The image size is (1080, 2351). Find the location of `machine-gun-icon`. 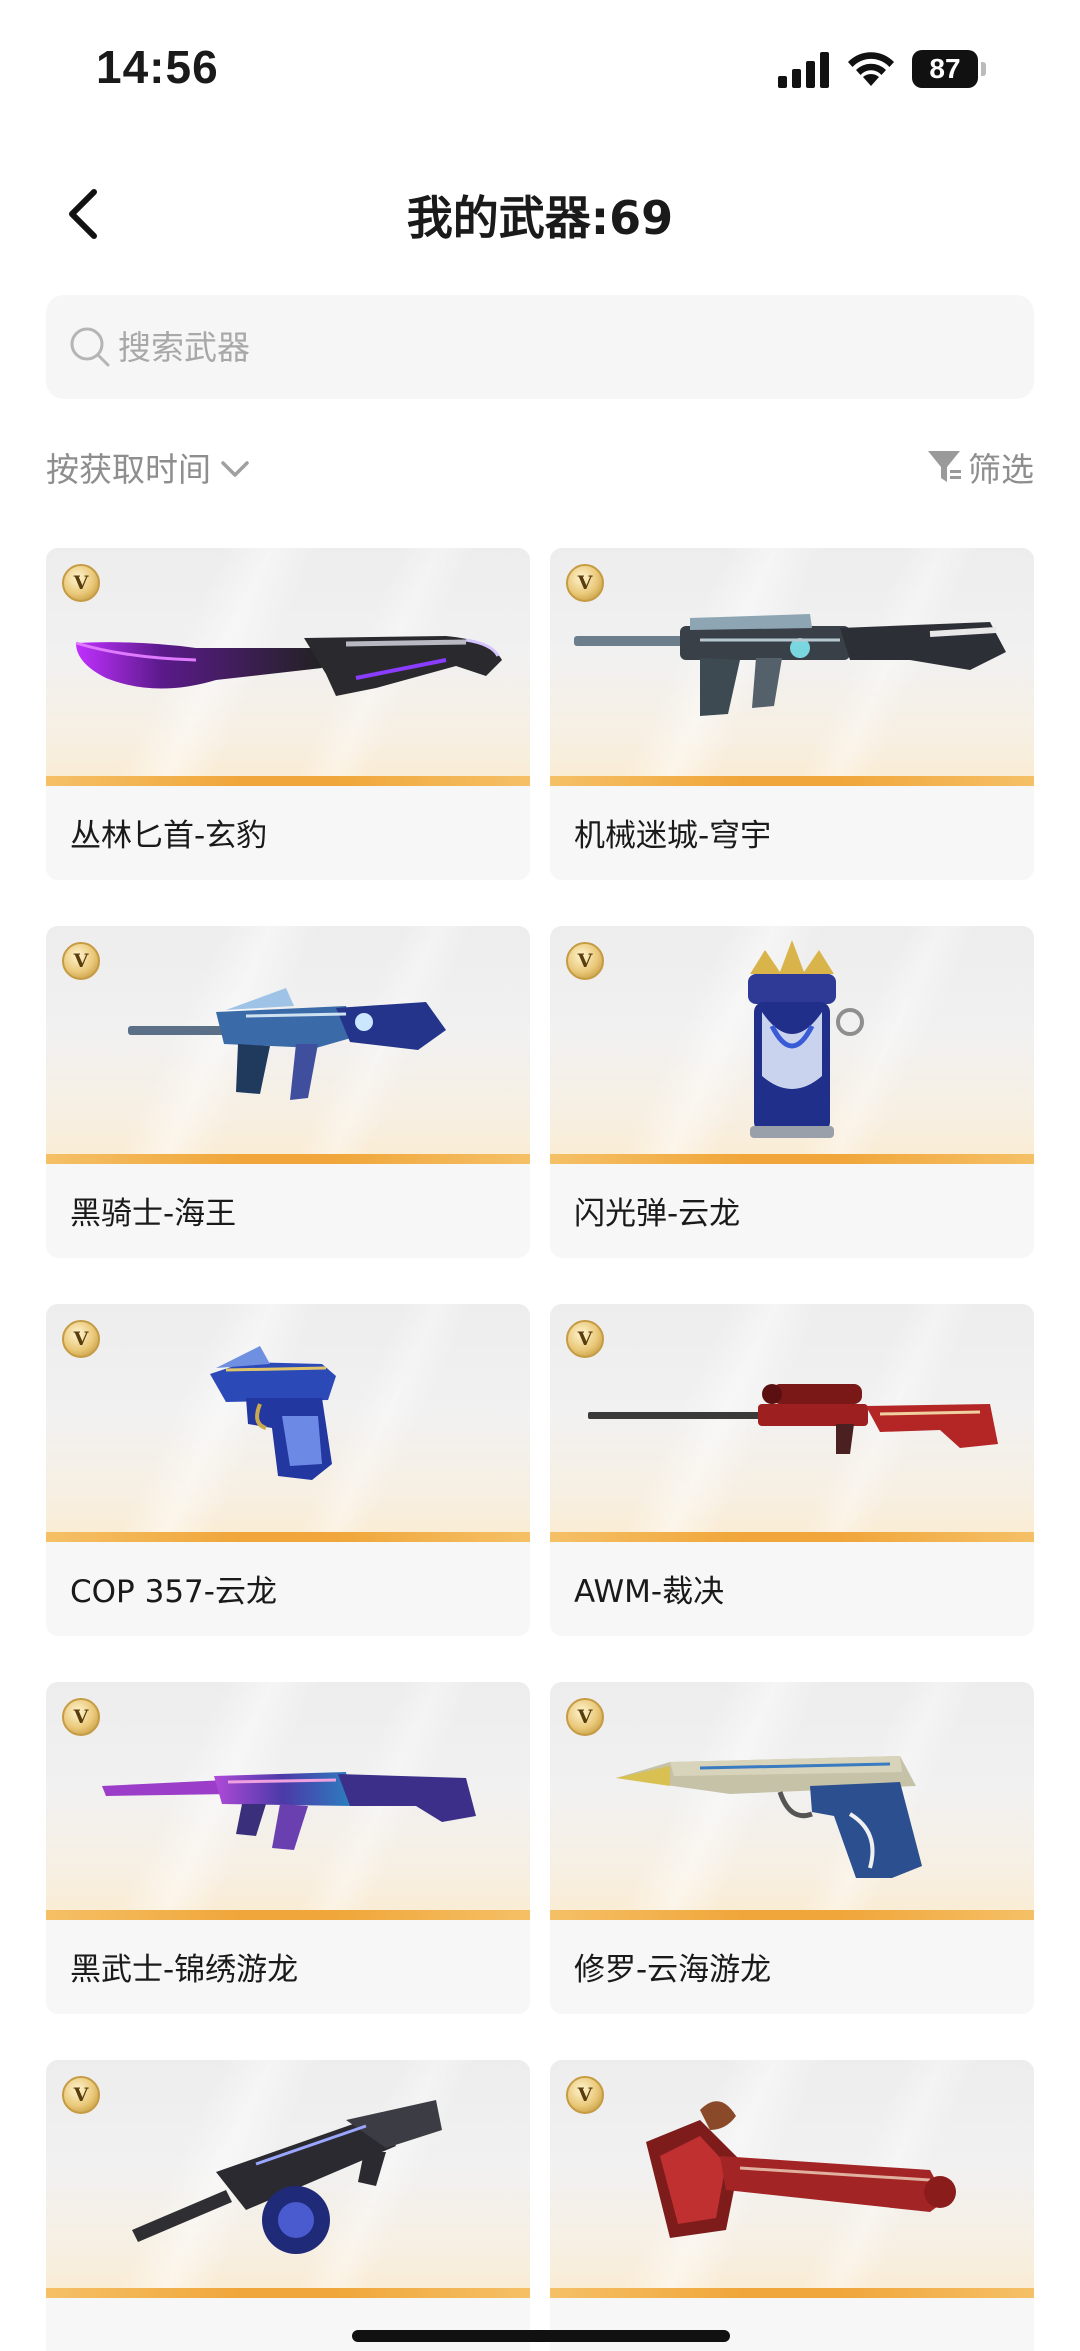

machine-gun-icon is located at coordinates (287, 2177).